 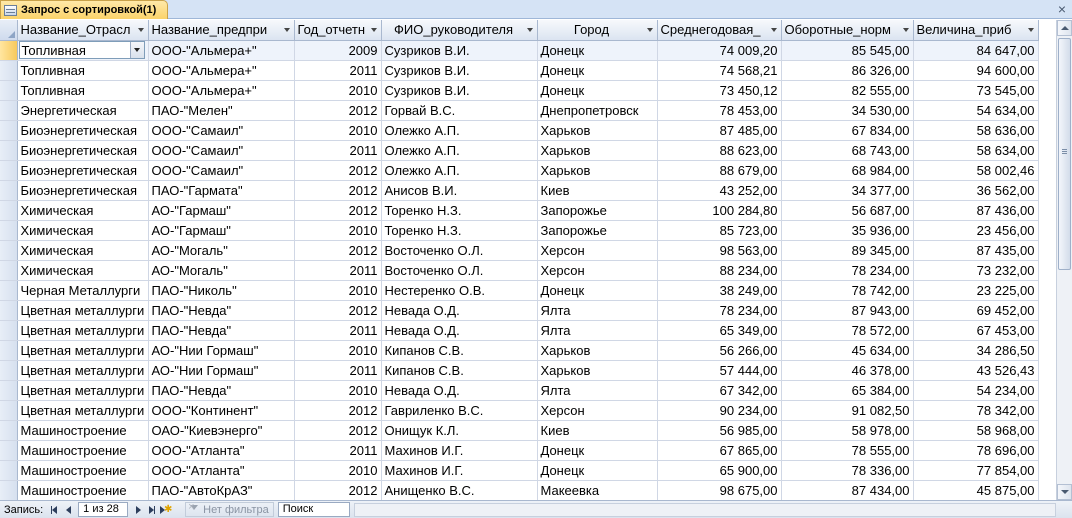 I want to click on cell-average-annual: 88 234,00, so click(x=719, y=270).